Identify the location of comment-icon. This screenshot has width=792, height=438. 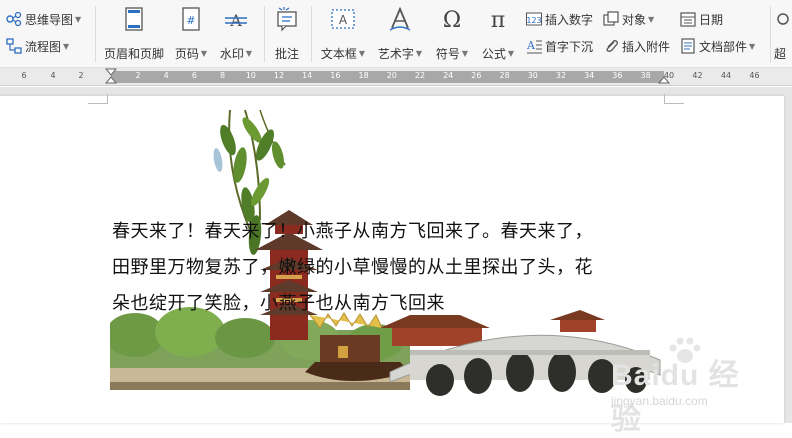
(287, 19).